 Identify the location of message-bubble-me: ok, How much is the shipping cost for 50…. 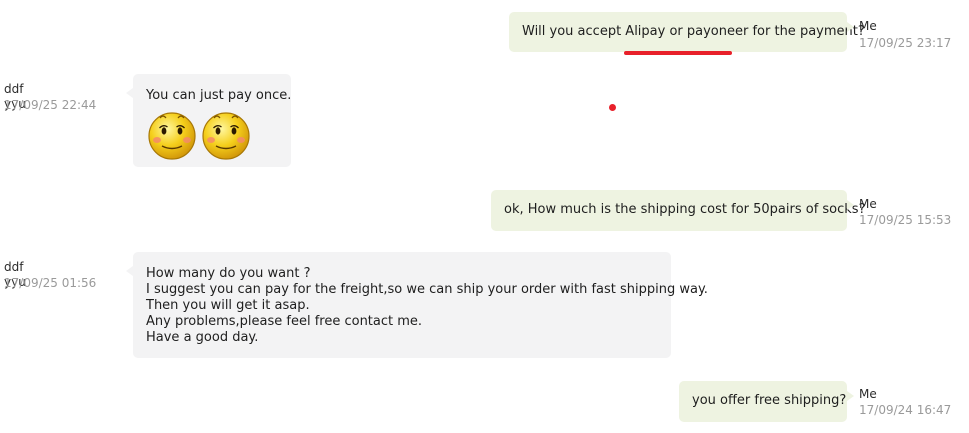
(678, 210).